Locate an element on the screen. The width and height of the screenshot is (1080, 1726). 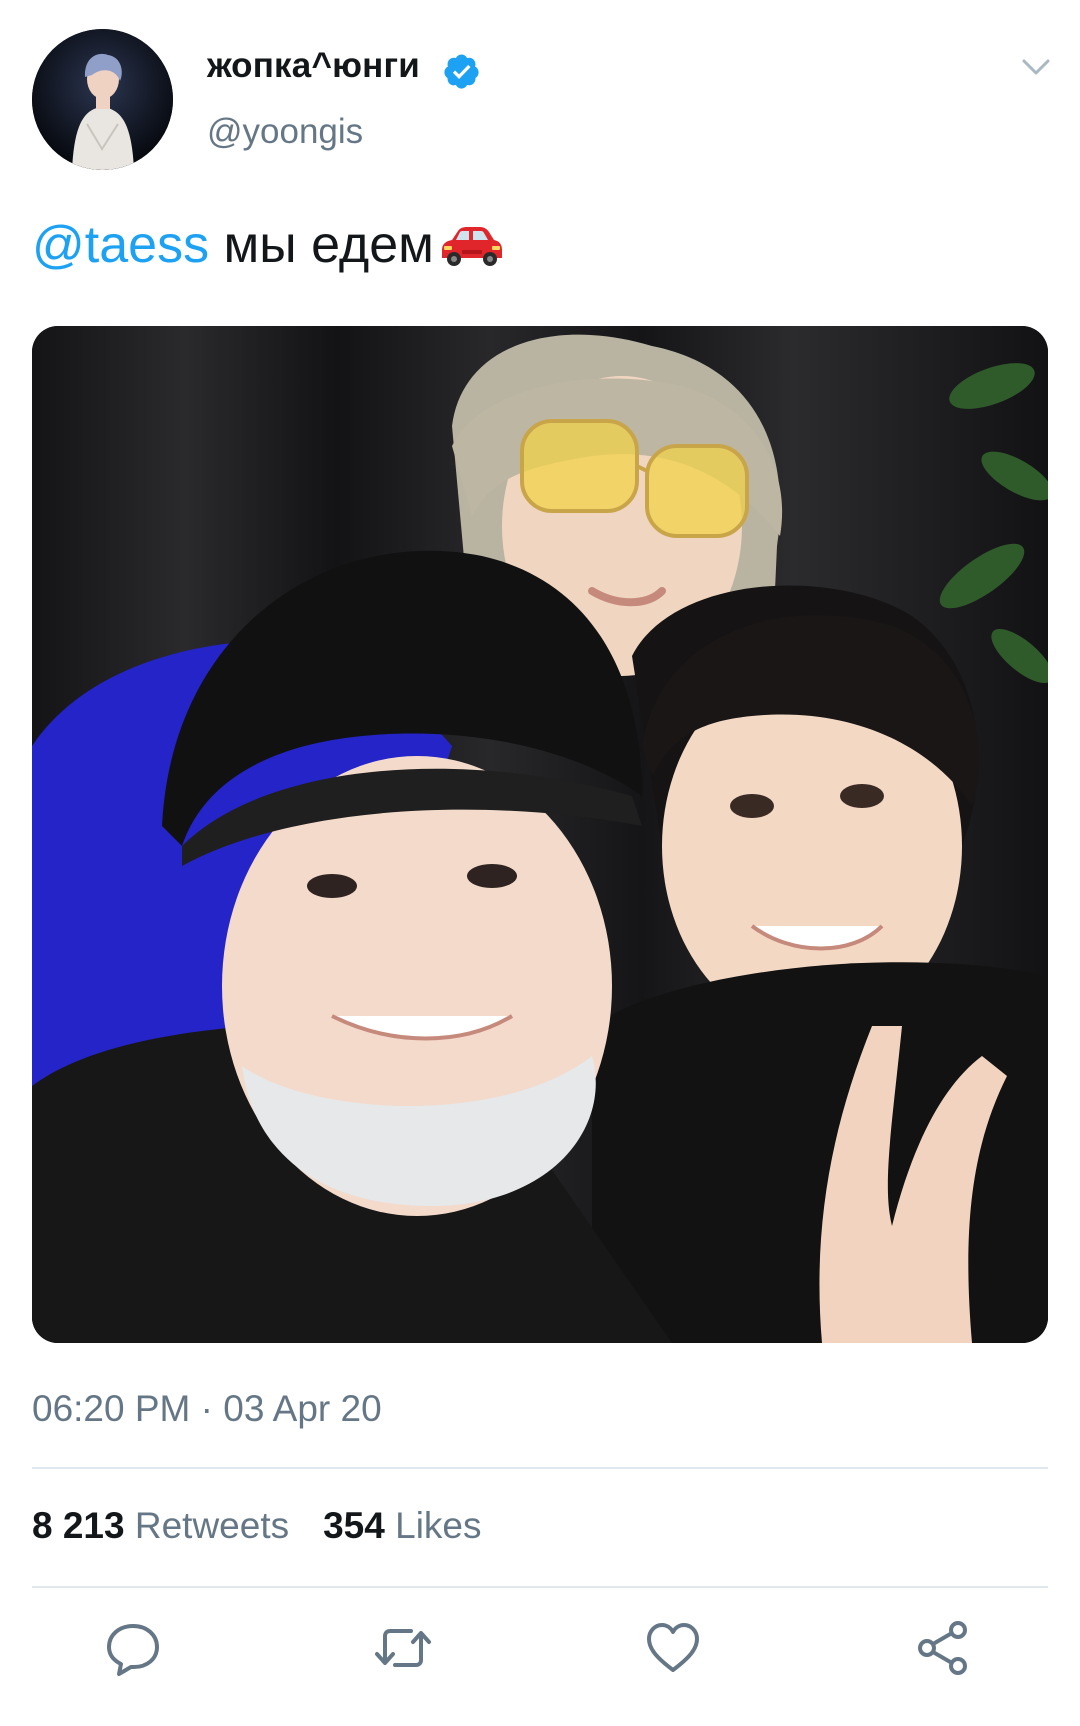
tweet-body: мы едем is located at coordinates (321, 245).